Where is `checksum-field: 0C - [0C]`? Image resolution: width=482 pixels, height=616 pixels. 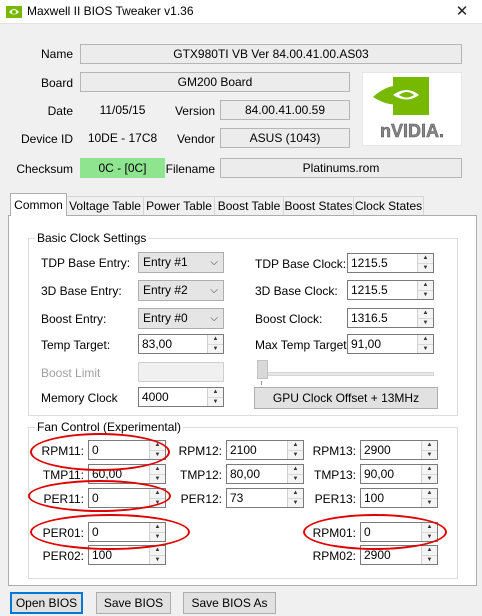
checksum-field: 0C - [0C] is located at coordinates (122, 168).